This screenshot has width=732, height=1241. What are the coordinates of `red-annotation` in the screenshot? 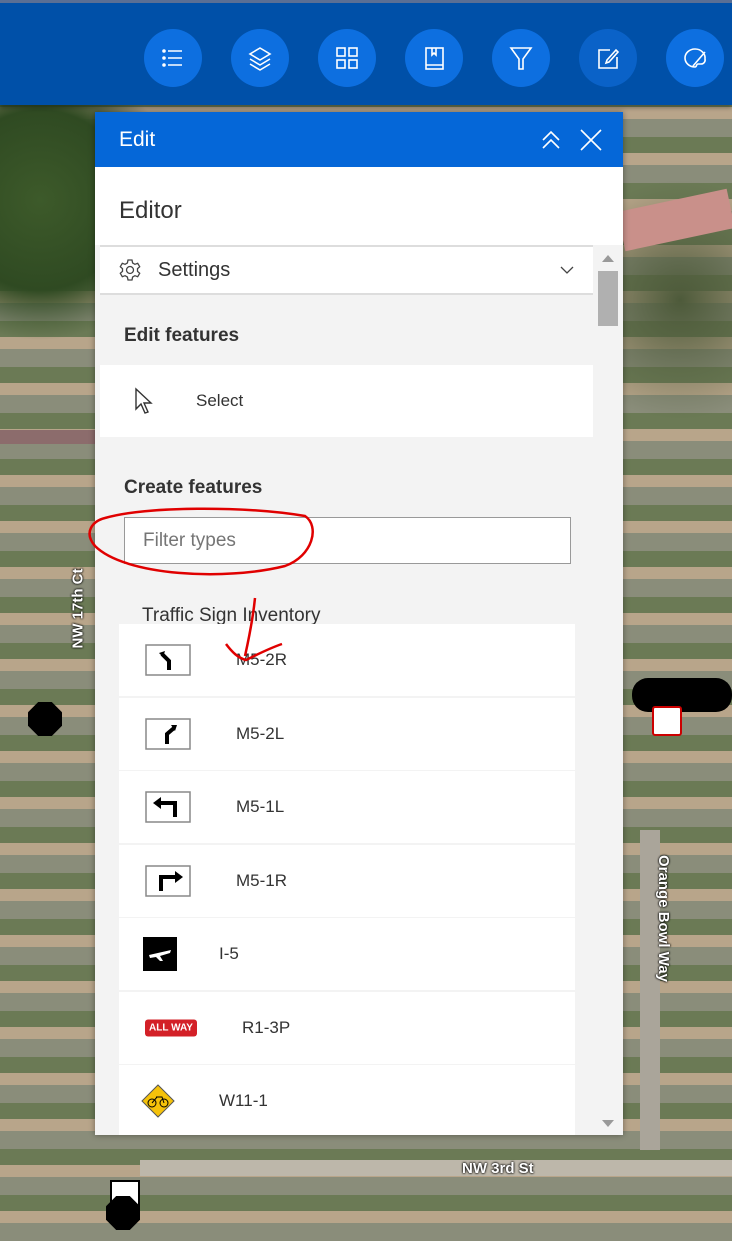 It's located at (201, 584).